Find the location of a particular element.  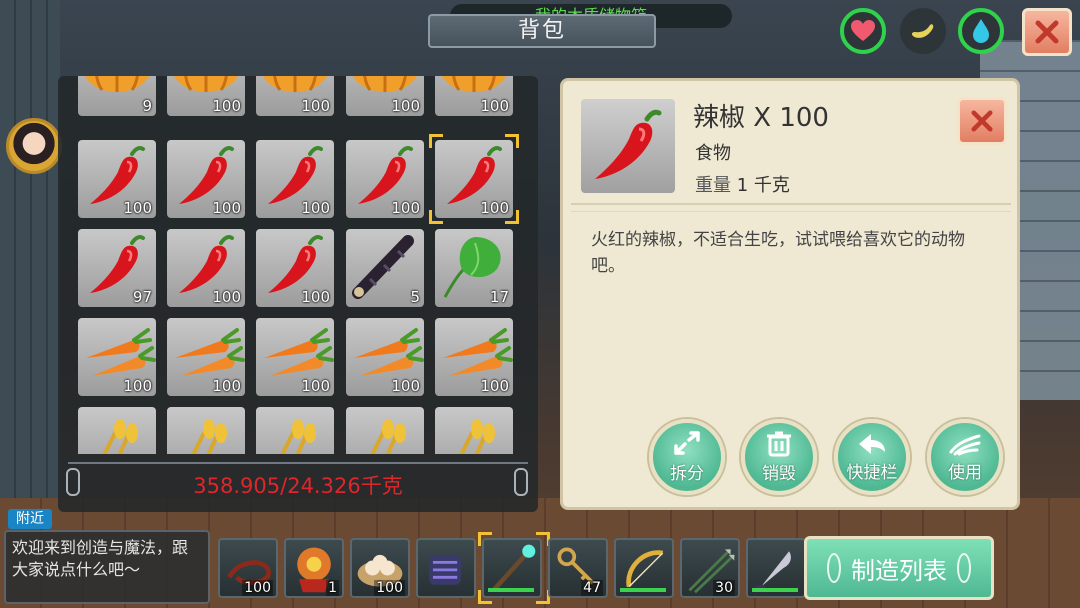

inventory-slot: 97 is located at coordinates (117, 268).